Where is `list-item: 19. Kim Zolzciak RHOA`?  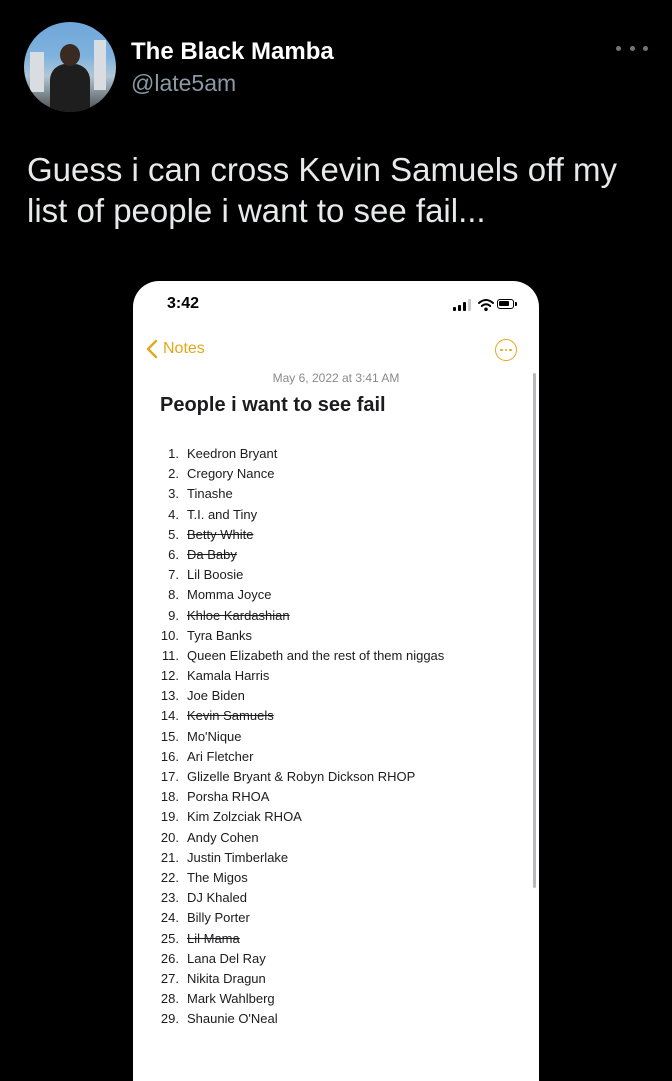 list-item: 19. Kim Zolzciak RHOA is located at coordinates (343, 817).